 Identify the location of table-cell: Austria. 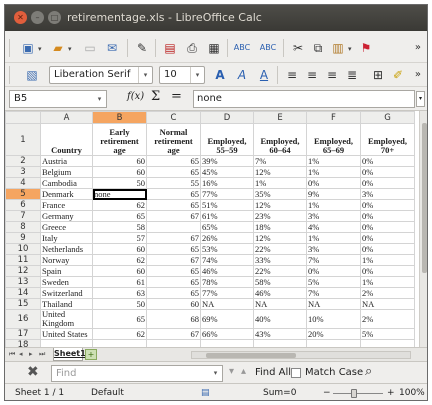
(66, 161).